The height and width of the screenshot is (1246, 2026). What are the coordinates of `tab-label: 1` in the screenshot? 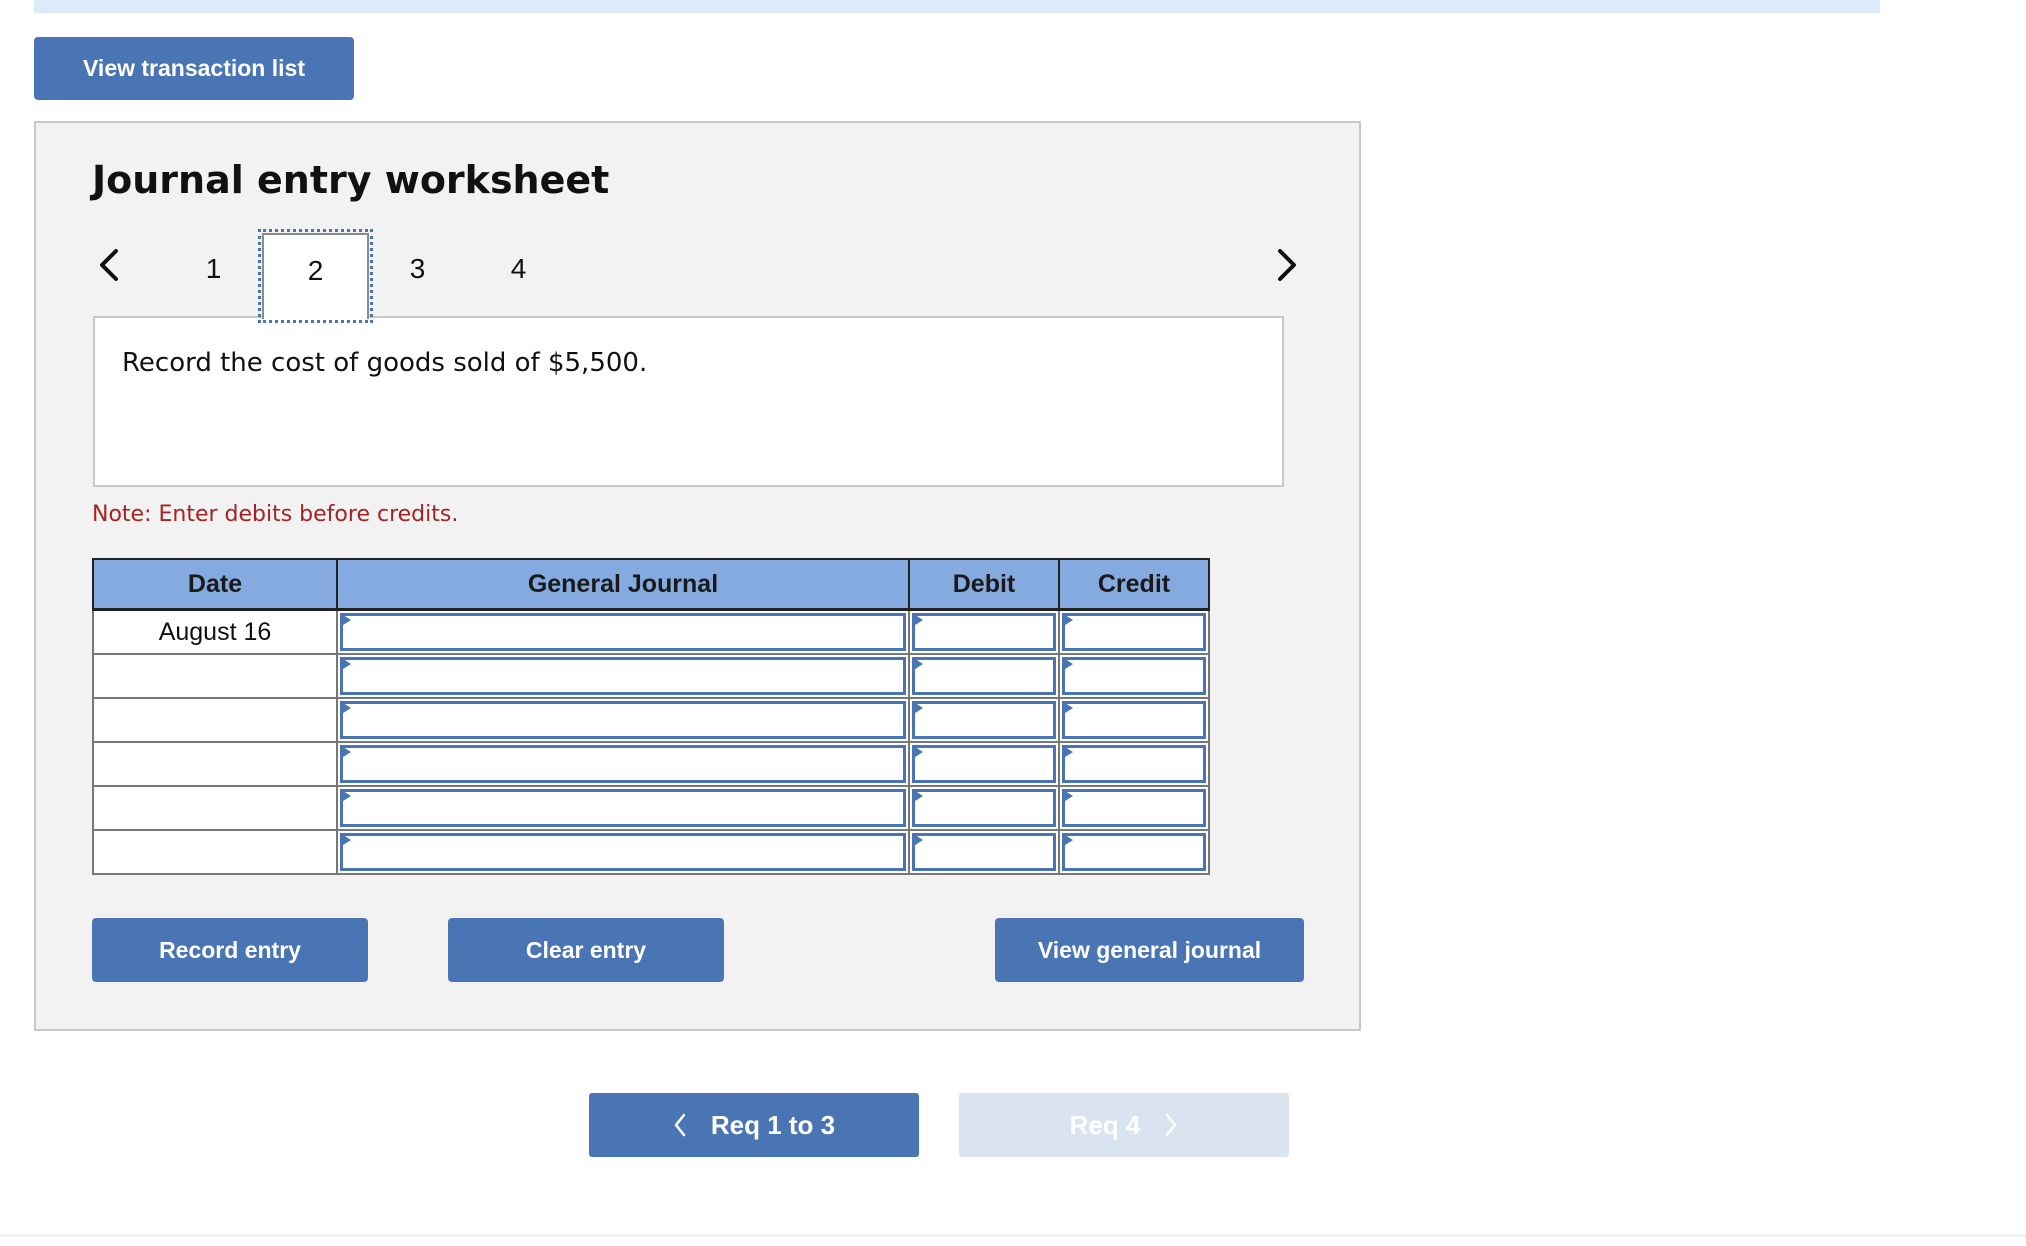 It's located at (213, 268).